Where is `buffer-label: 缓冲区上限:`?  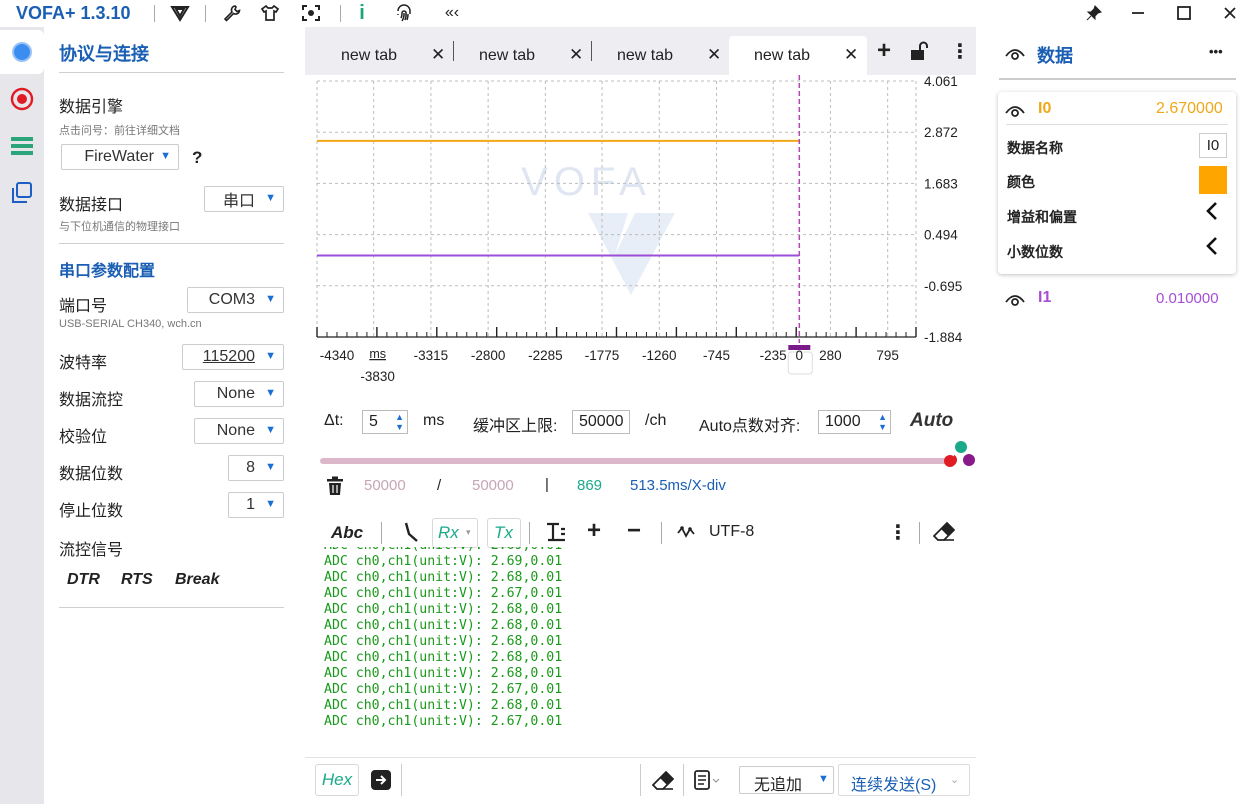 buffer-label: 缓冲区上限: is located at coordinates (515, 426).